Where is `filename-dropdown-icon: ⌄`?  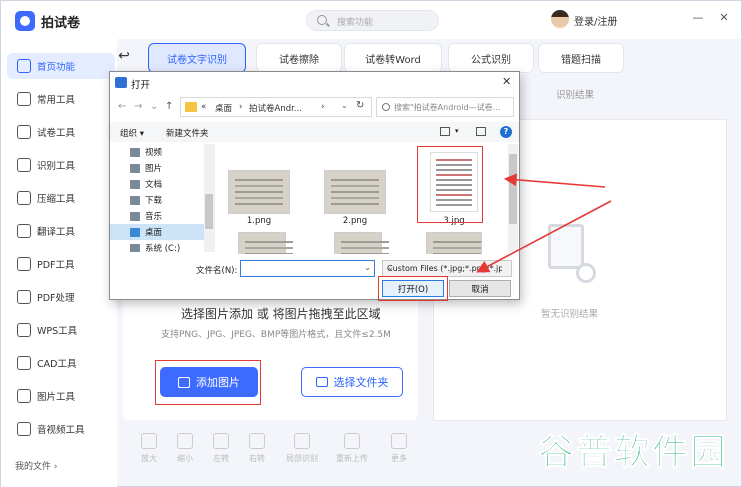 filename-dropdown-icon: ⌄ is located at coordinates (367, 267).